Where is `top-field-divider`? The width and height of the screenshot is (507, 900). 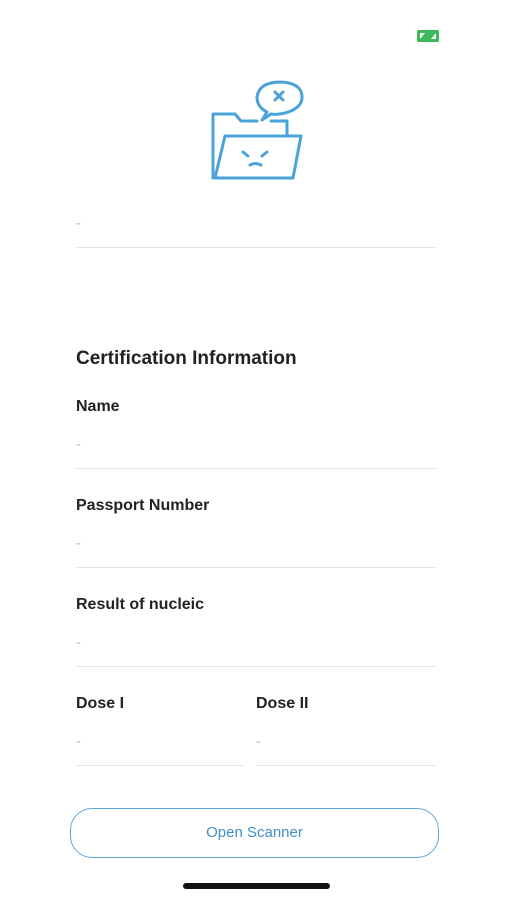 top-field-divider is located at coordinates (256, 247).